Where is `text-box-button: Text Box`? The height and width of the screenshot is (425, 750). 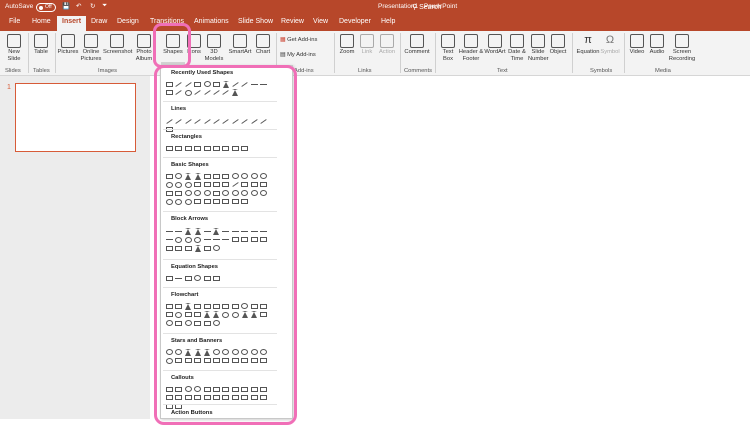 text-box-button: Text Box is located at coordinates (448, 48).